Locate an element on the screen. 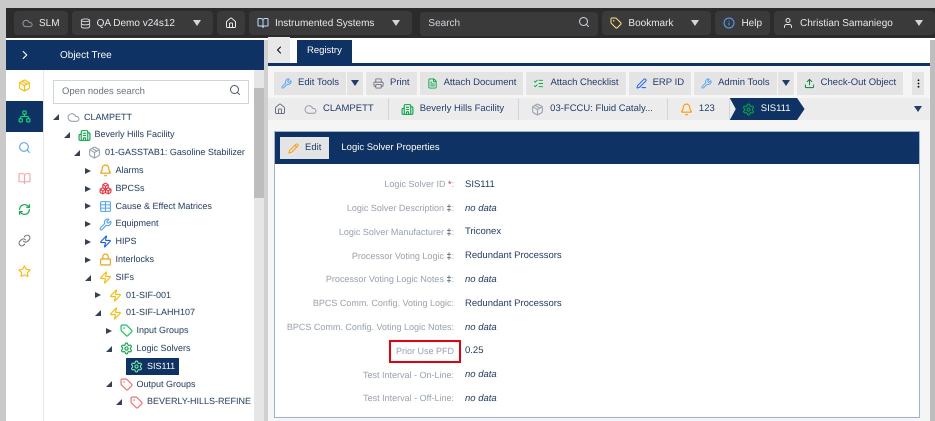 Image resolution: width=935 pixels, height=421 pixels. tree-item: BPCSs is located at coordinates (121, 189).